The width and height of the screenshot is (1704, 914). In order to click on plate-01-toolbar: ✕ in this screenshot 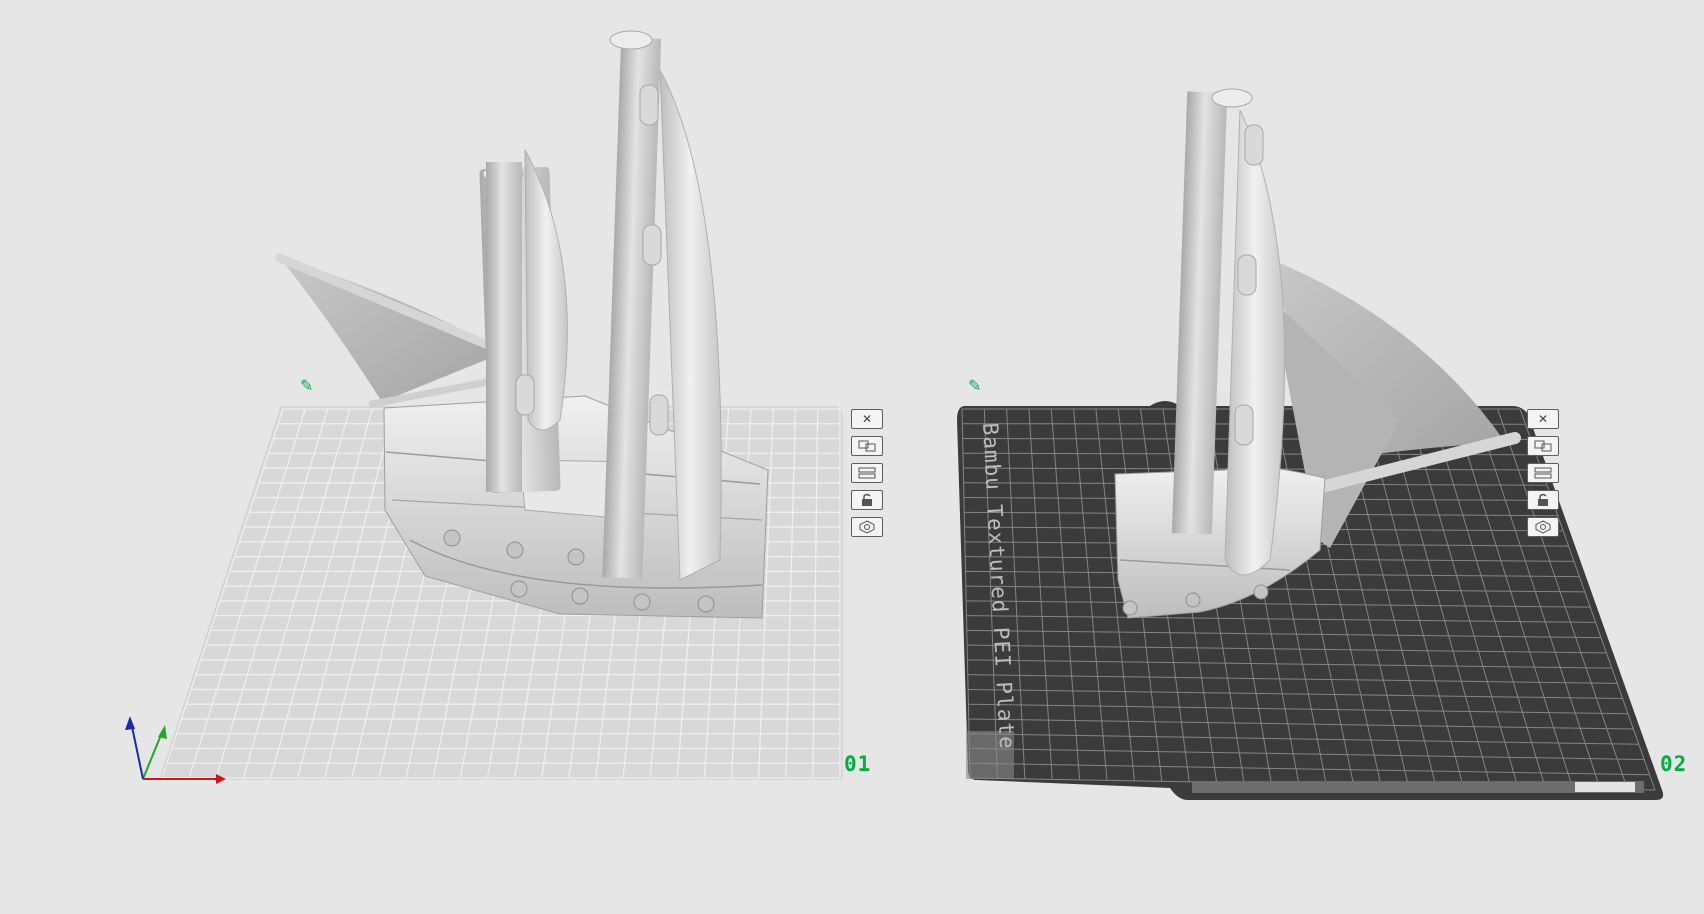, I will do `click(867, 473)`.